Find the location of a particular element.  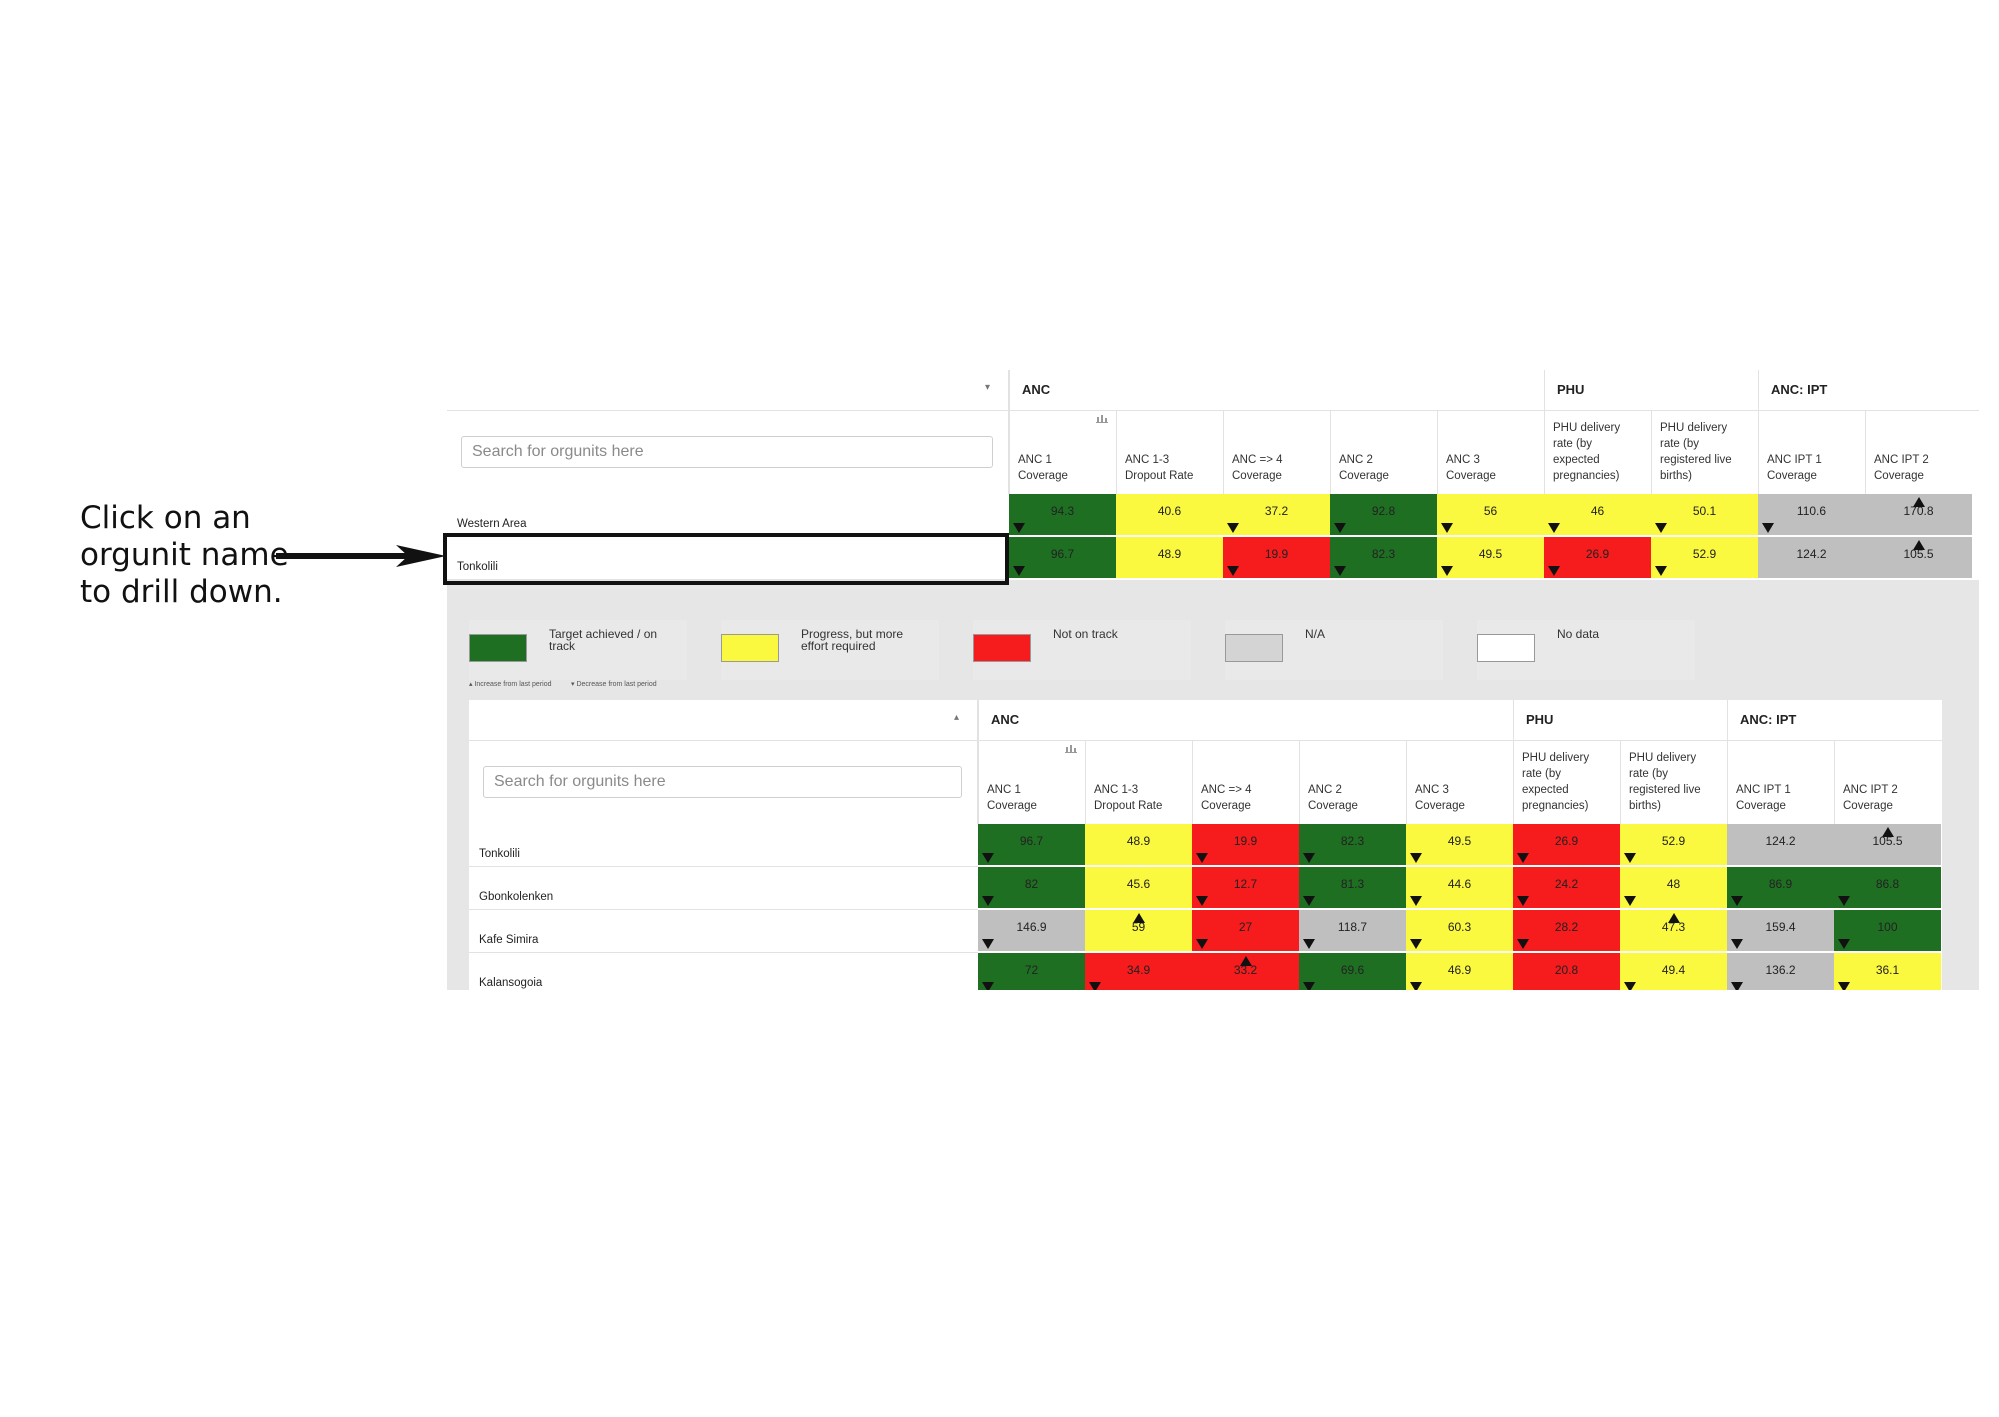

score-cell: 146.9 is located at coordinates (1031, 930).